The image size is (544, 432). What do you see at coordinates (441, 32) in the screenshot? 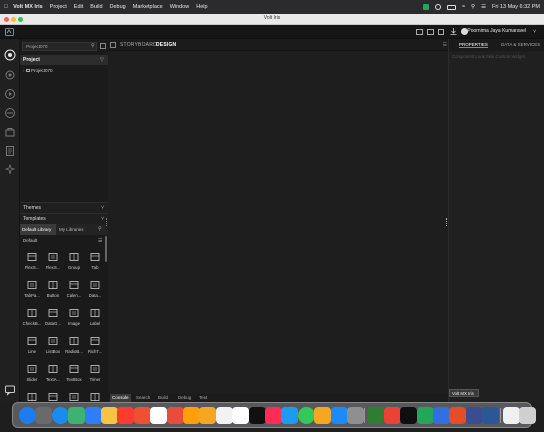
I see `layout-right-icon` at bounding box center [441, 32].